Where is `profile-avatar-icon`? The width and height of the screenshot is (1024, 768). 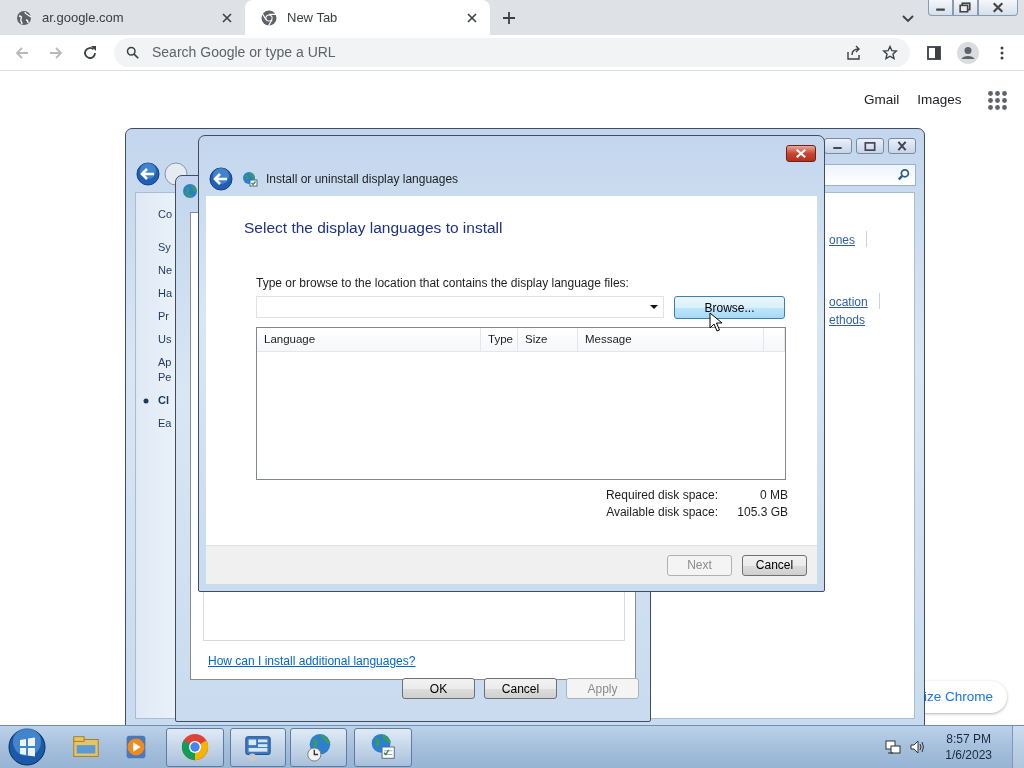
profile-avatar-icon is located at coordinates (968, 52).